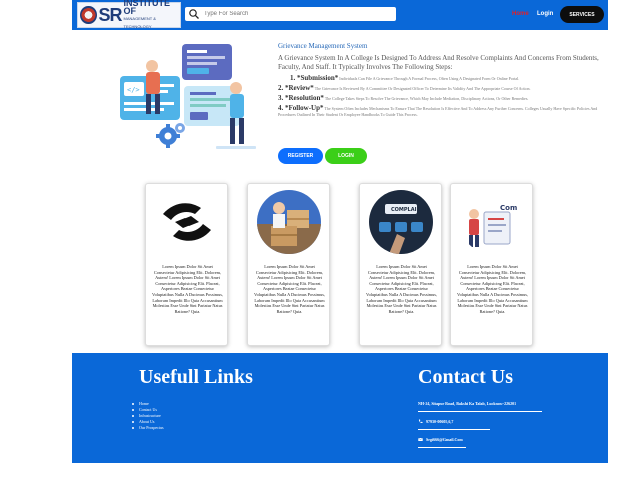 The height and width of the screenshot is (502, 640). What do you see at coordinates (435, 421) in the screenshot?
I see `contact-phone: 97930-00605,6,7` at bounding box center [435, 421].